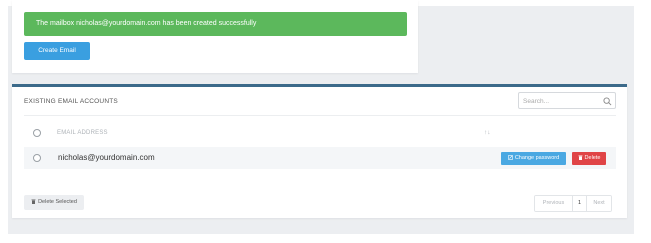 The image size is (651, 243). I want to click on pagination-page-1: 1, so click(580, 203).